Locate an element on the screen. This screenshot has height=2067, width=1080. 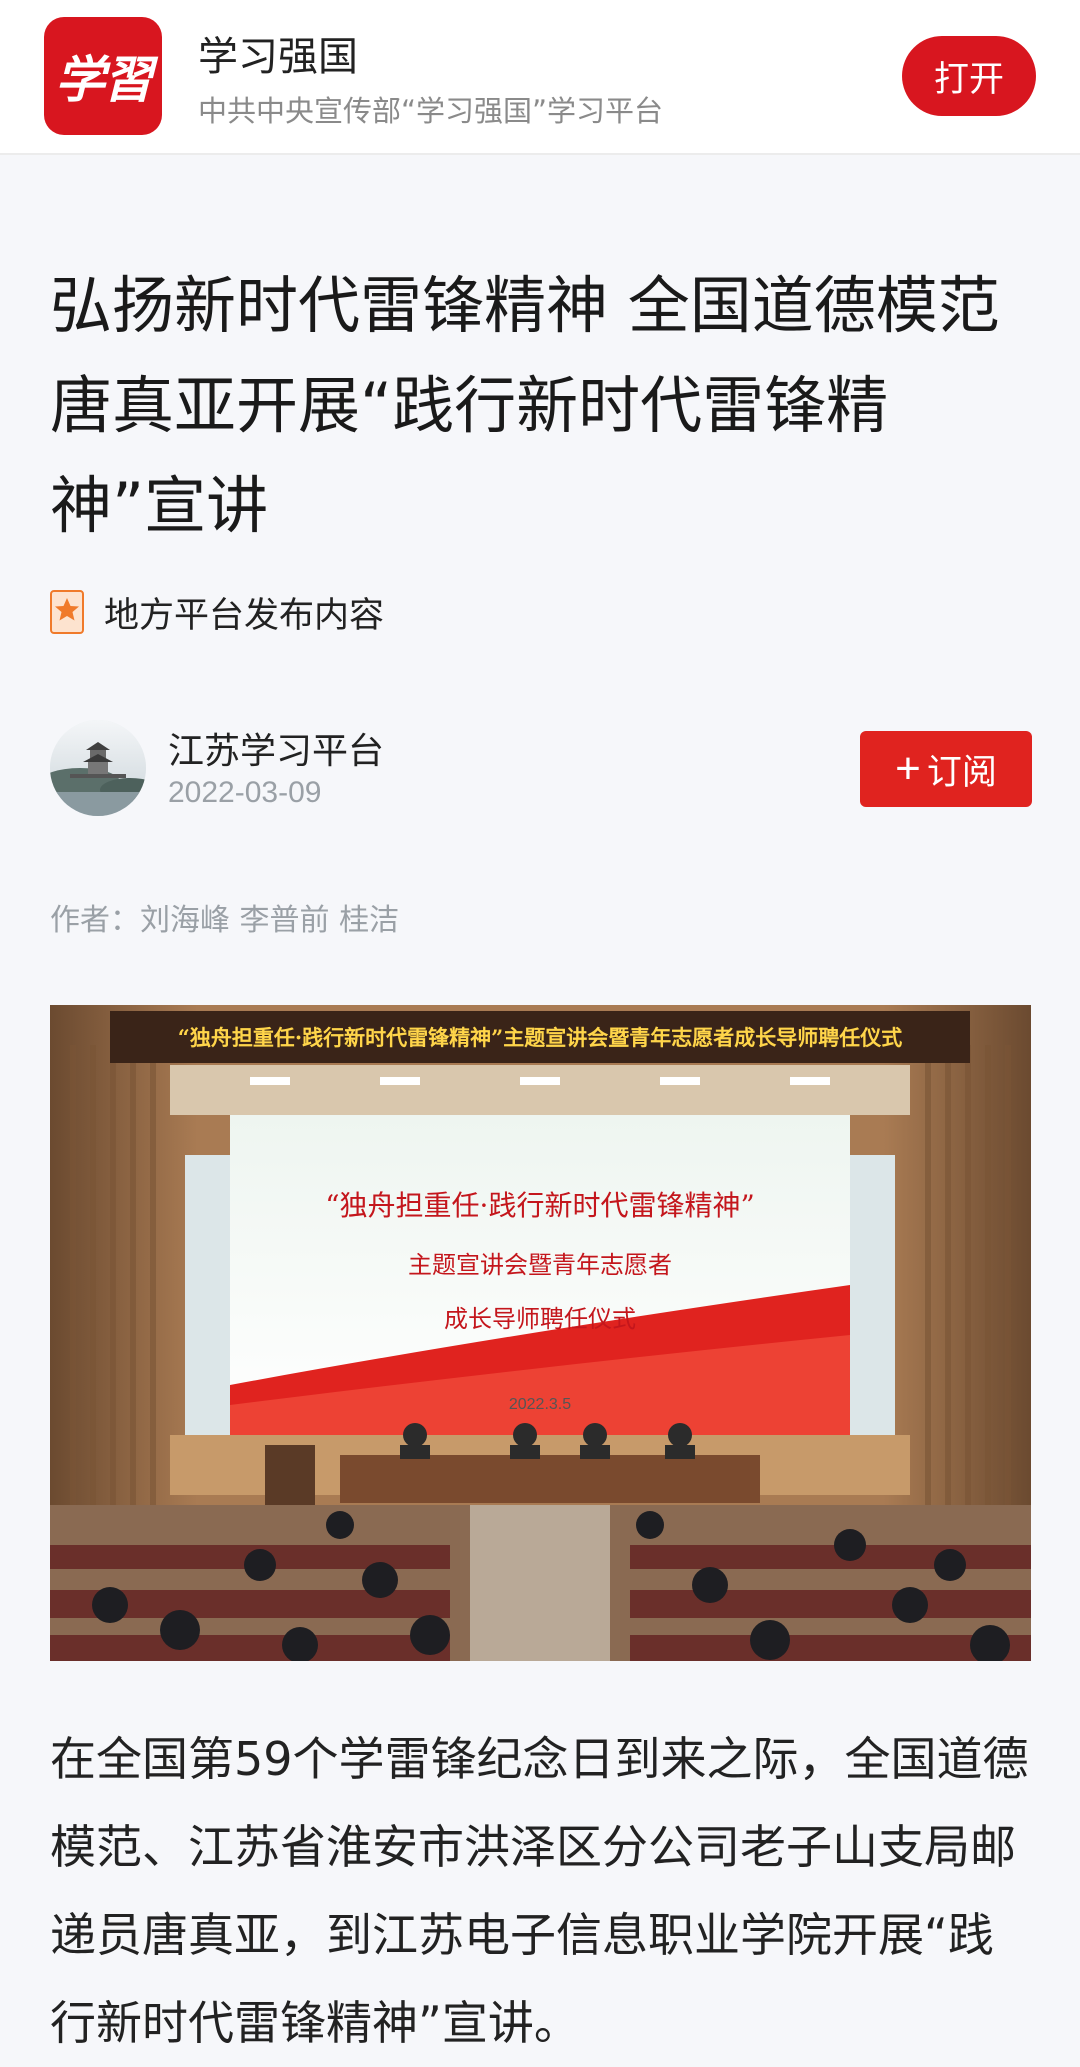
source-tag-label: 地方平台发布内容 is located at coordinates (244, 615).